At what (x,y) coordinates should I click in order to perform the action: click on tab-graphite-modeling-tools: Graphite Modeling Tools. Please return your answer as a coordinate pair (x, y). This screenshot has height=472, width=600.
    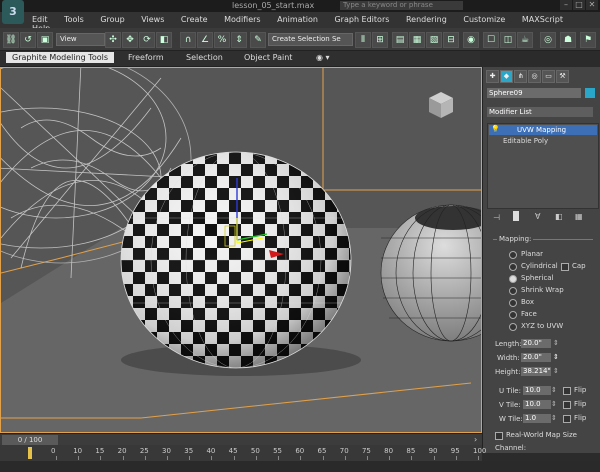
    Looking at the image, I should click on (60, 57).